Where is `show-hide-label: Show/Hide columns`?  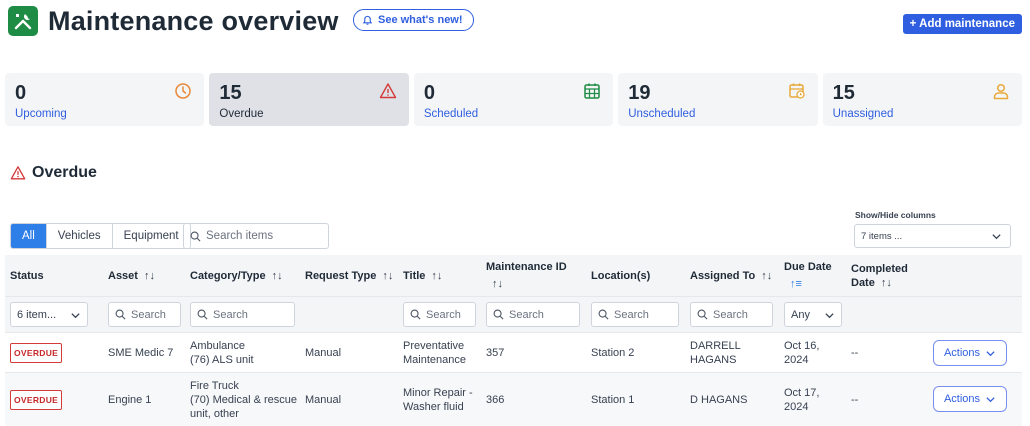
show-hide-label: Show/Hide columns is located at coordinates (895, 215).